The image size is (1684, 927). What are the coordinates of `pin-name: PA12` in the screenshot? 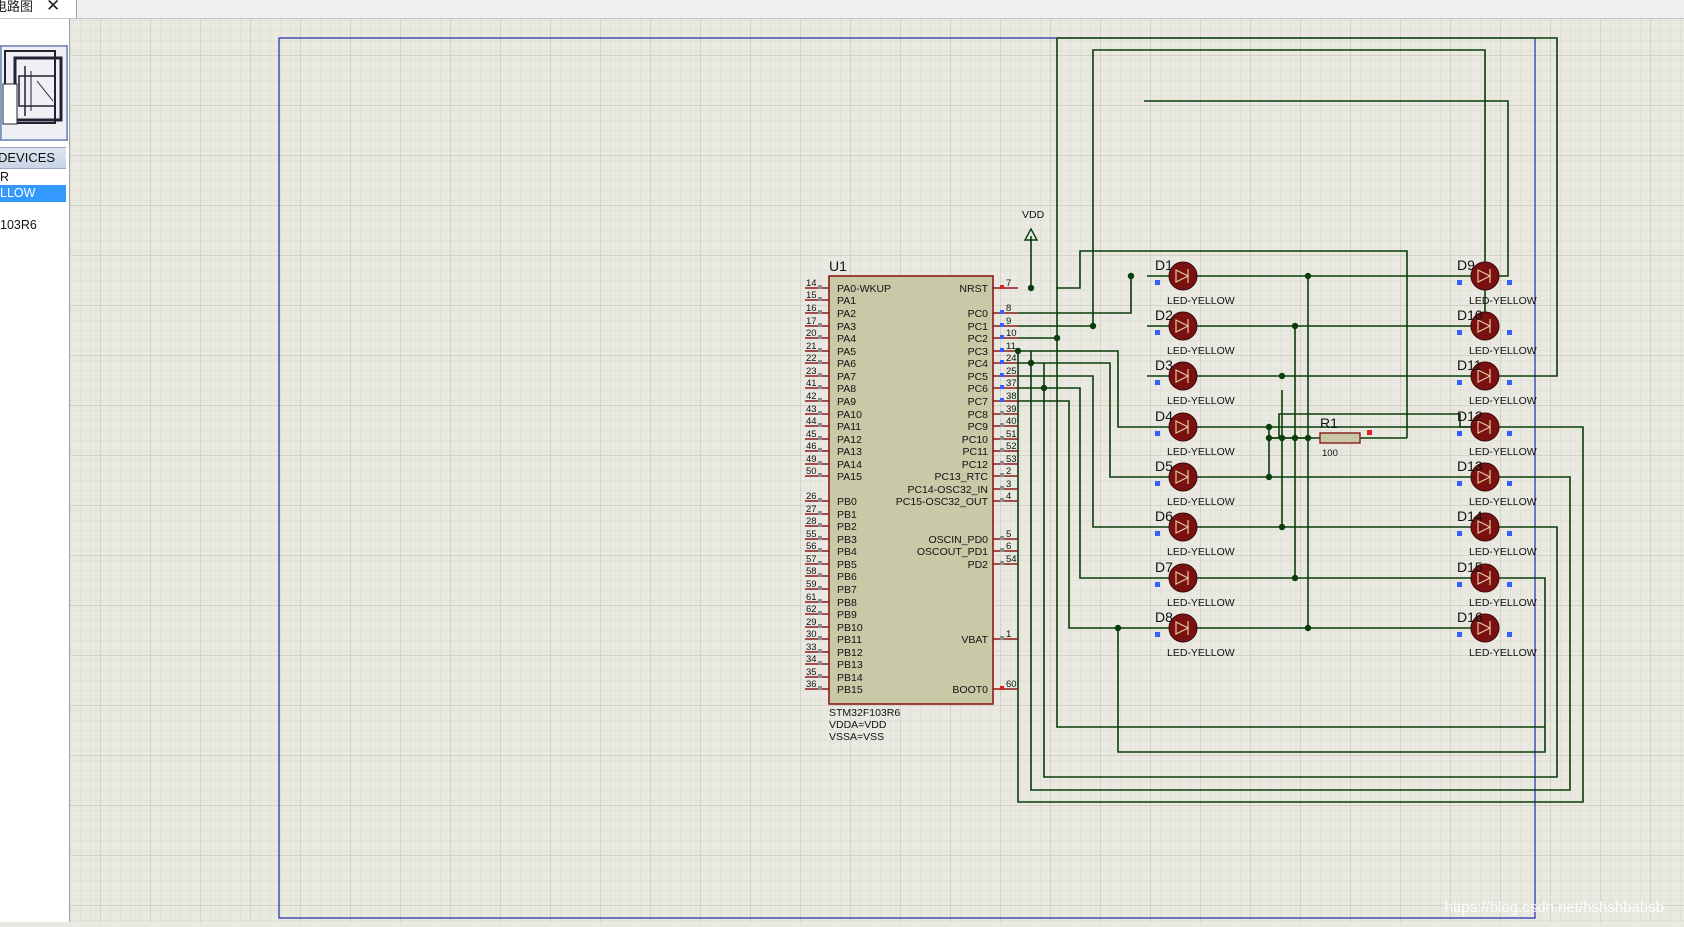 It's located at (849, 440).